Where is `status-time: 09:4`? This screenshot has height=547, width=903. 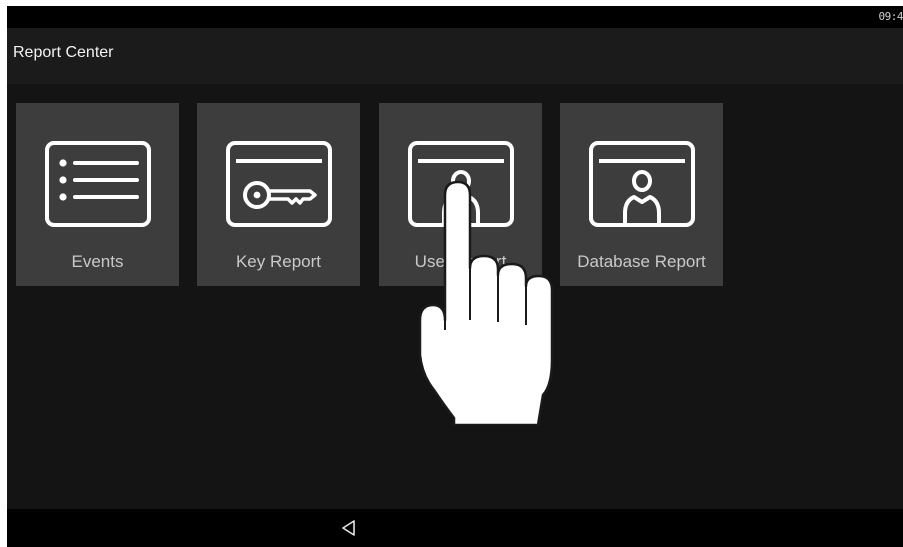 status-time: 09:4 is located at coordinates (890, 16).